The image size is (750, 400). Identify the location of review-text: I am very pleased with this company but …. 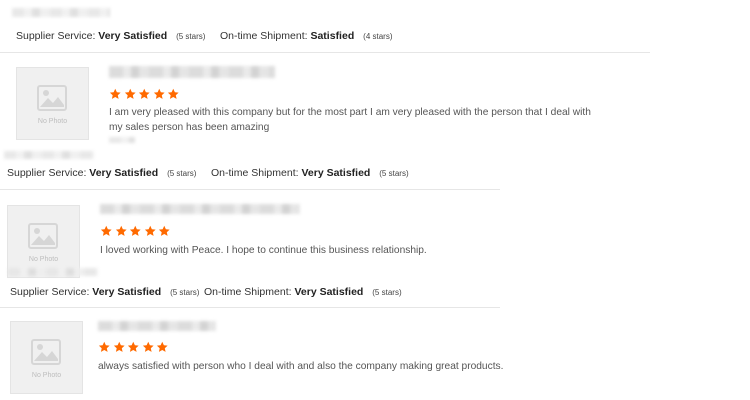
(350, 120).